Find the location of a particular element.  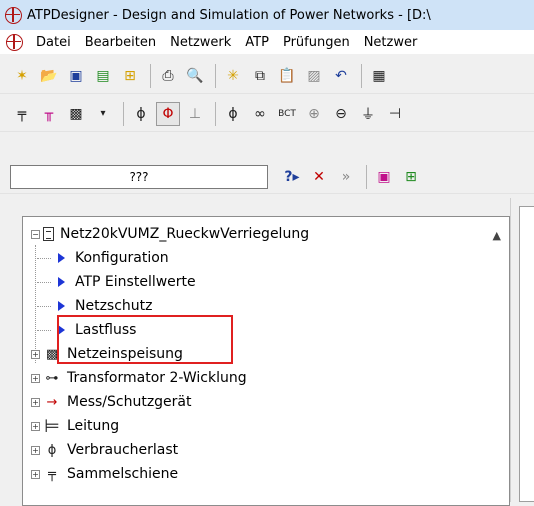

tree-group-transformator: + ⊶ Transformator 2-Wicklung is located at coordinates (139, 378).